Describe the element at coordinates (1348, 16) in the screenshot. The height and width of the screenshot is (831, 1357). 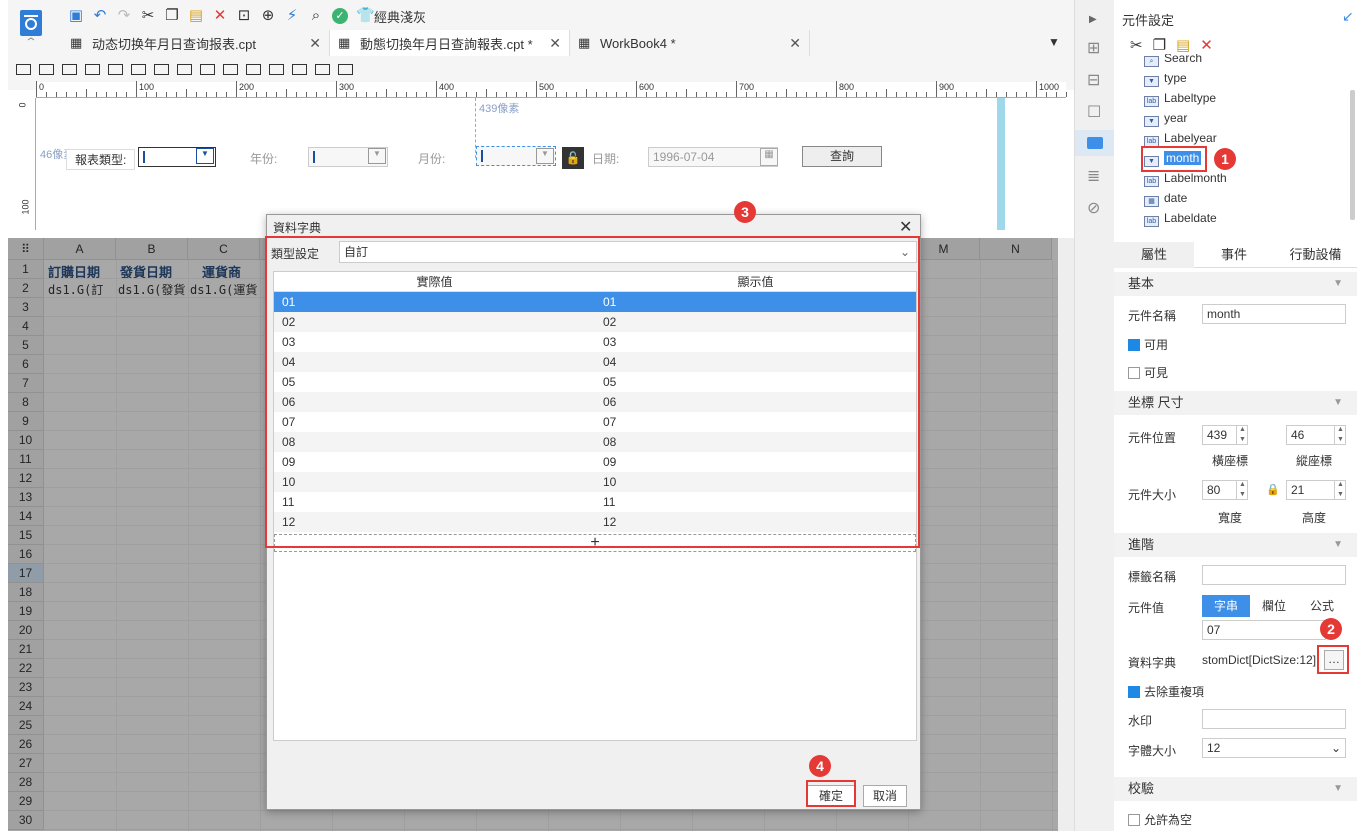
I see `expand-icon: ↙` at that location.